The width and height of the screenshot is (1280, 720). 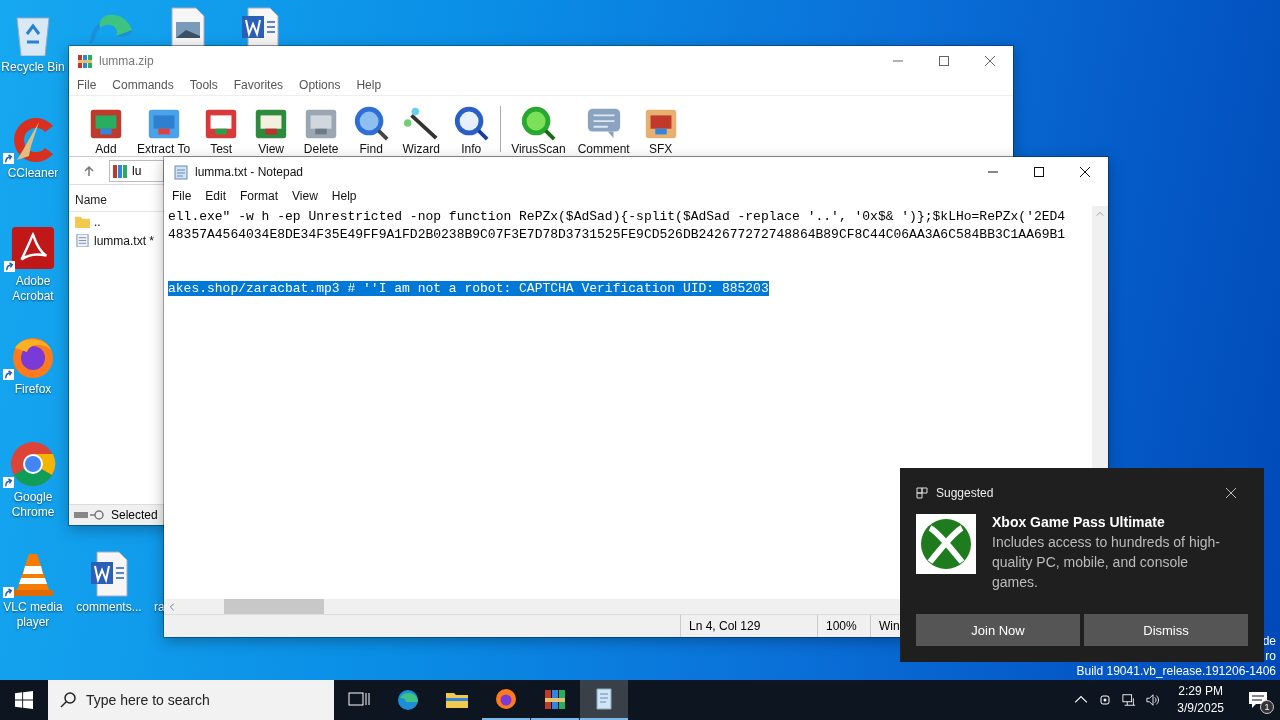 What do you see at coordinates (126, 60) in the screenshot?
I see `window-title: lumma.zip` at bounding box center [126, 60].